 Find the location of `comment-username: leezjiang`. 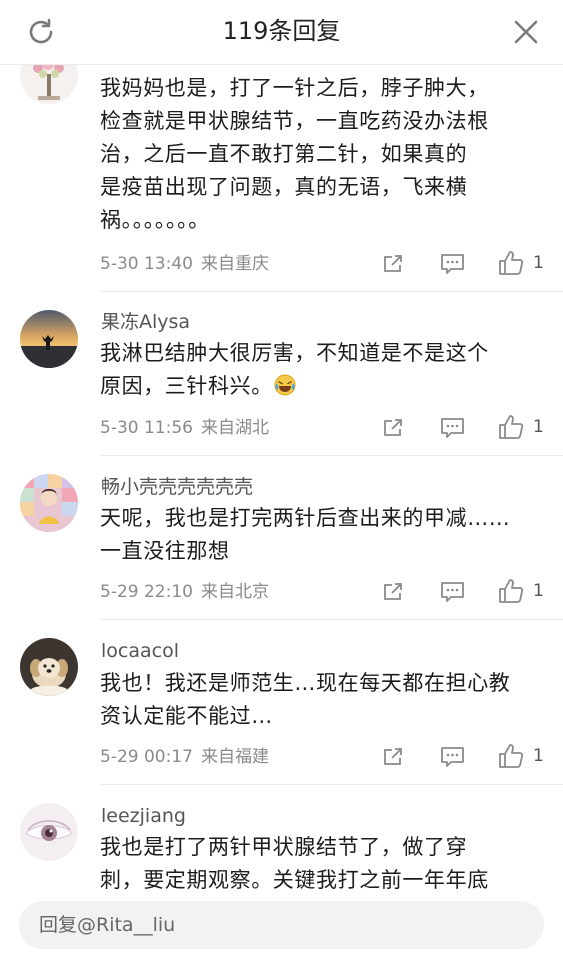

comment-username: leezjiang is located at coordinates (143, 816).